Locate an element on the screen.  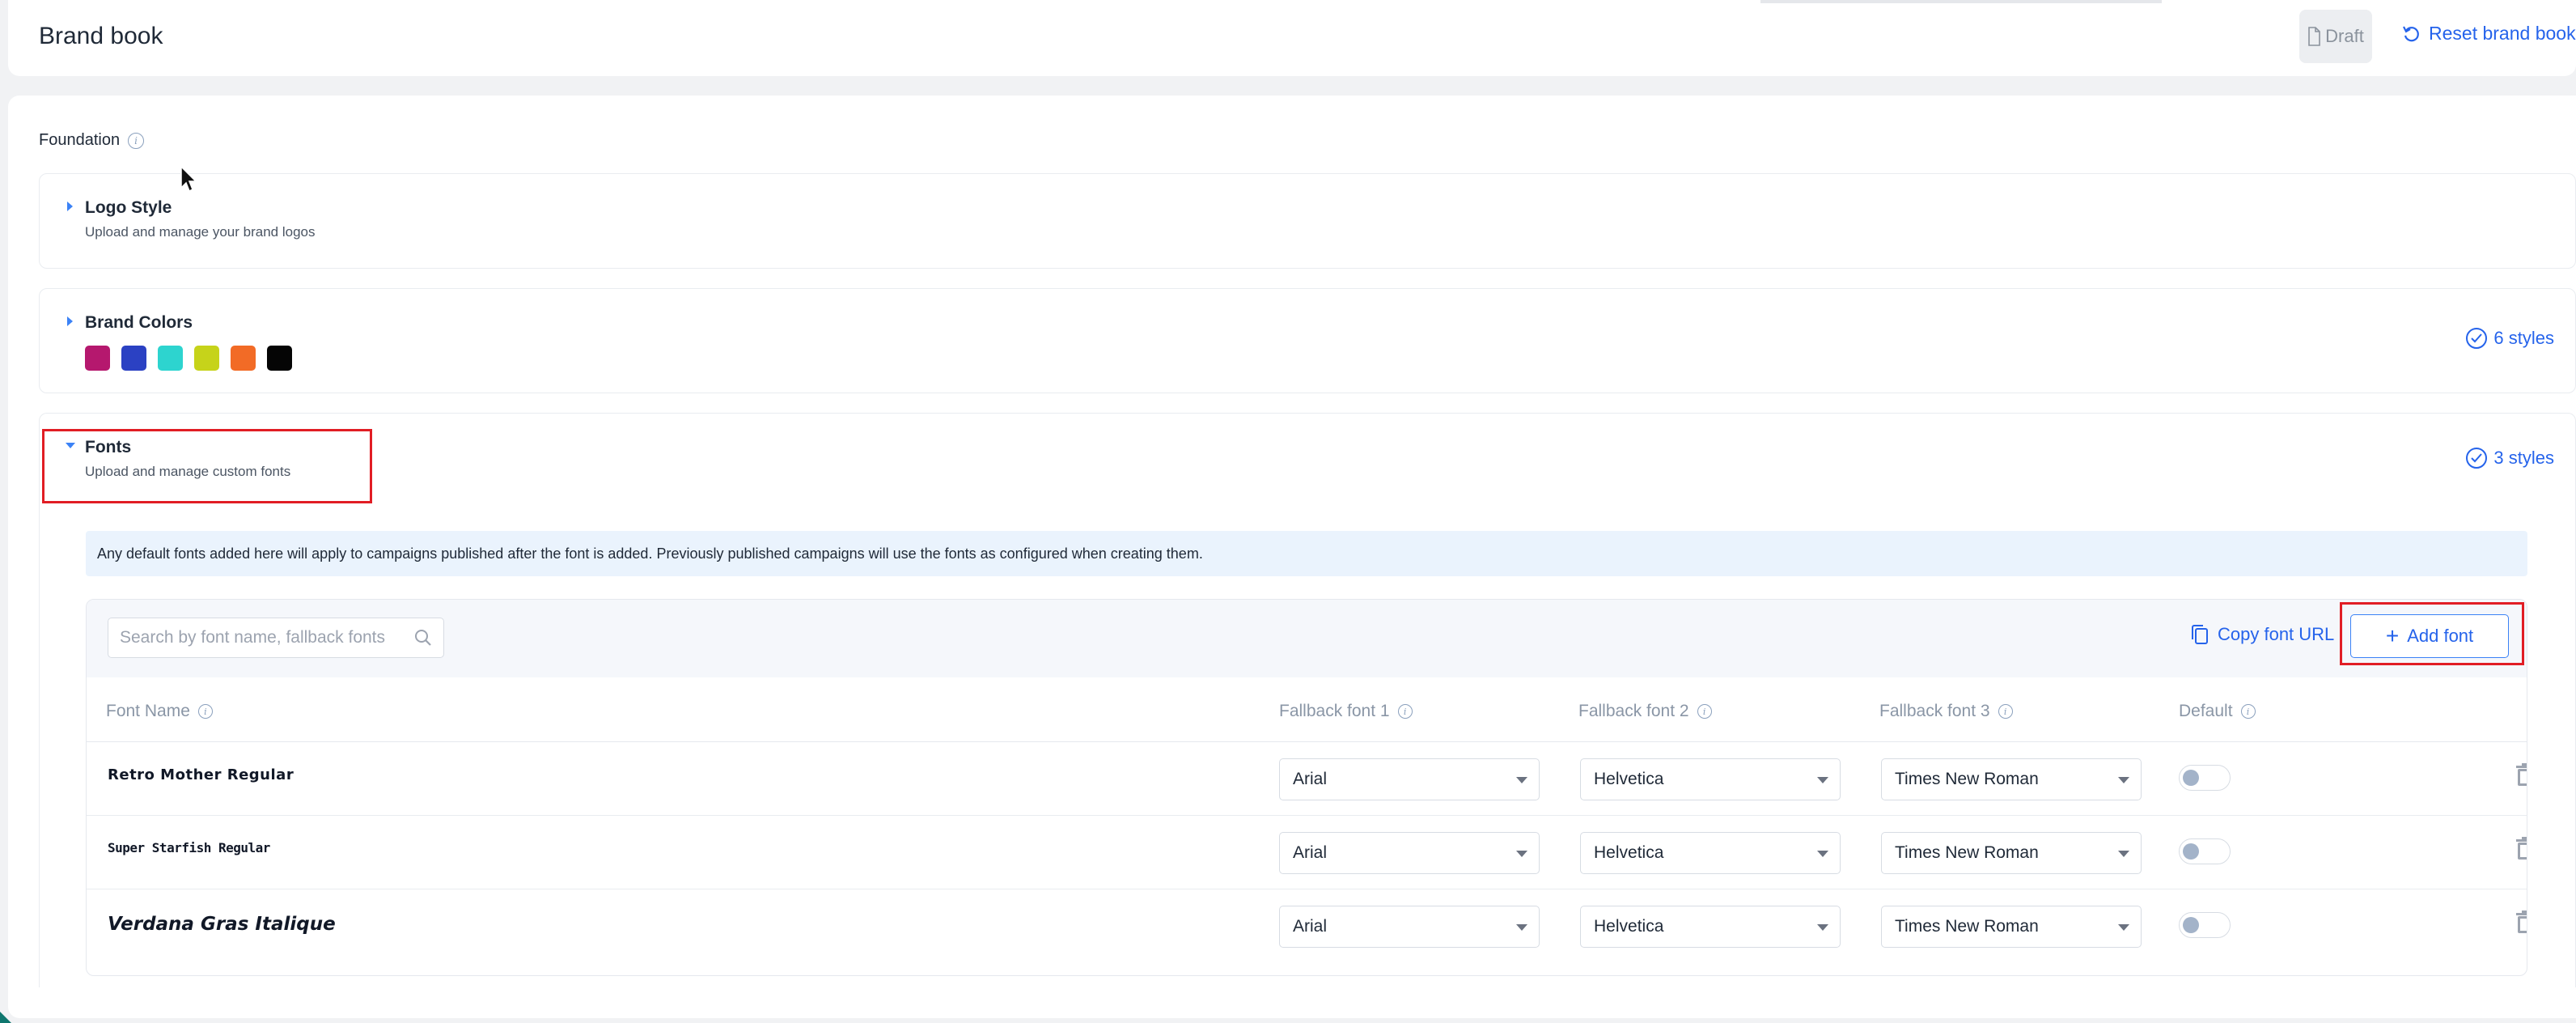
foundation-heading: Foundation i is located at coordinates (92, 140).